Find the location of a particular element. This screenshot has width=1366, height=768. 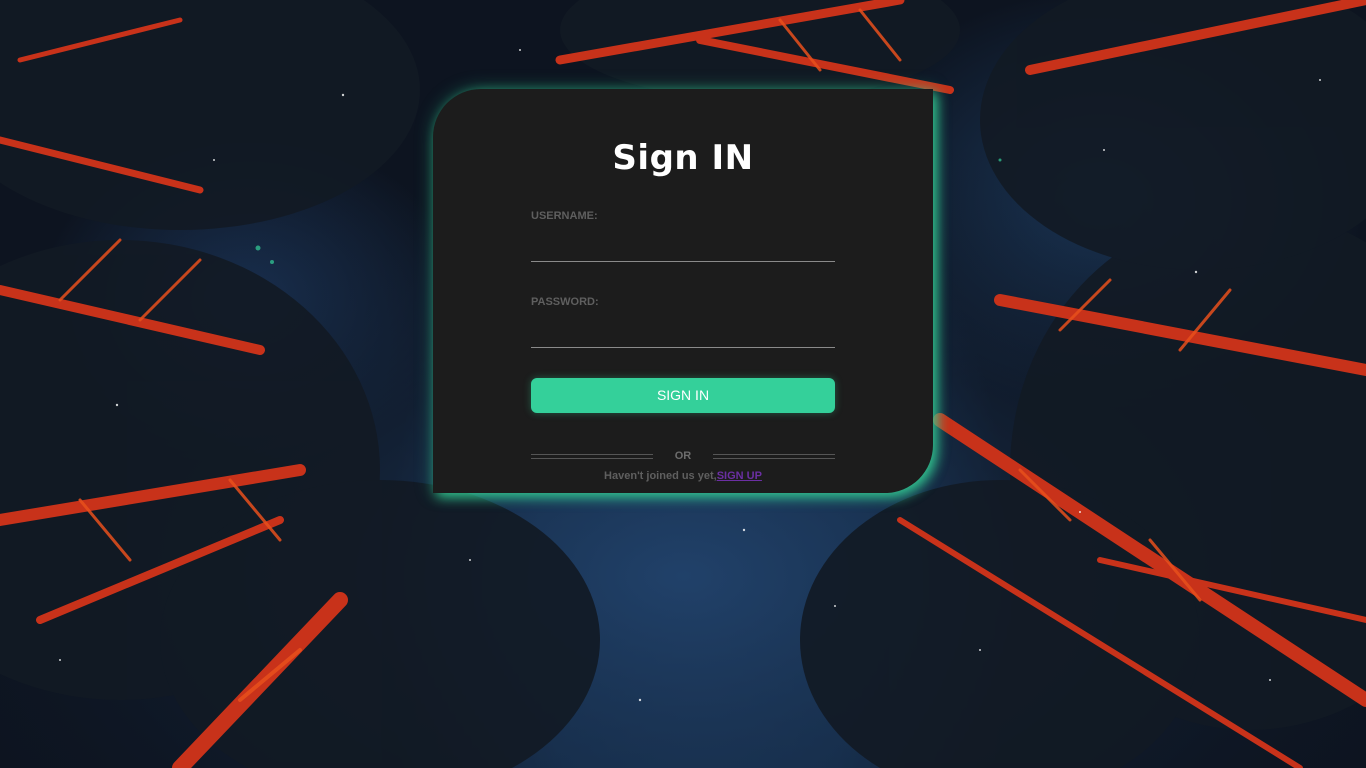

username-field is located at coordinates (683, 247).